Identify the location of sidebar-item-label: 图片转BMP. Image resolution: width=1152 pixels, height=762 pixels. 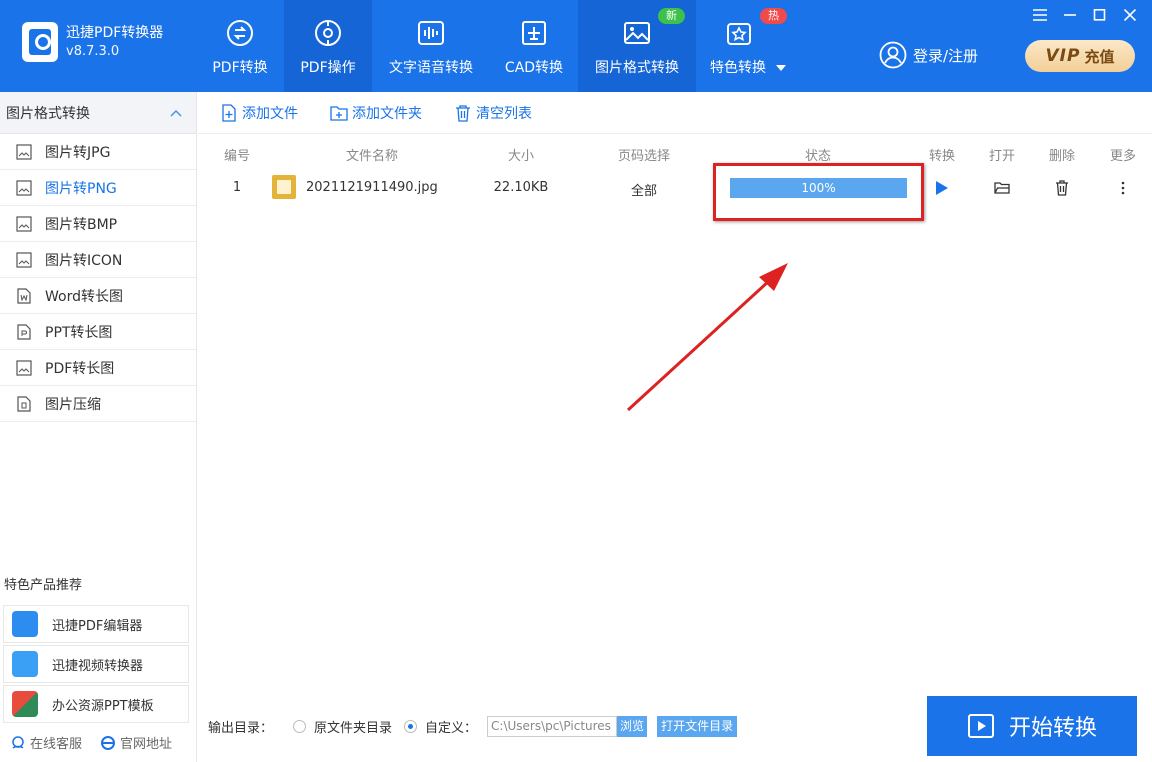
(81, 224).